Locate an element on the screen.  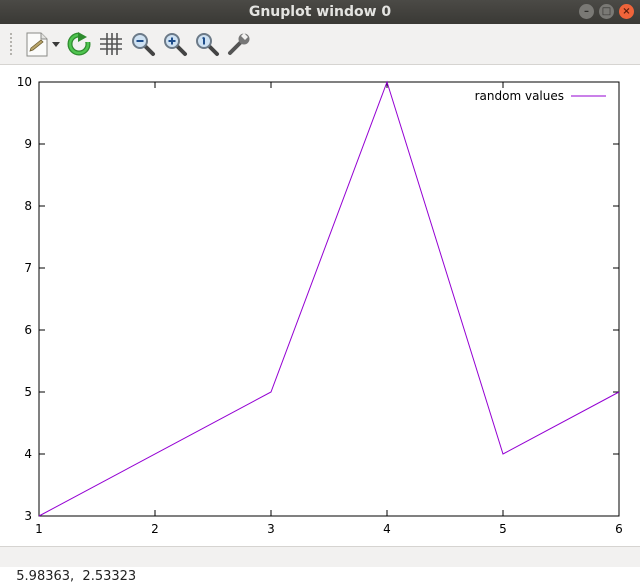
y-tick-label: 5 is located at coordinates (28, 392).